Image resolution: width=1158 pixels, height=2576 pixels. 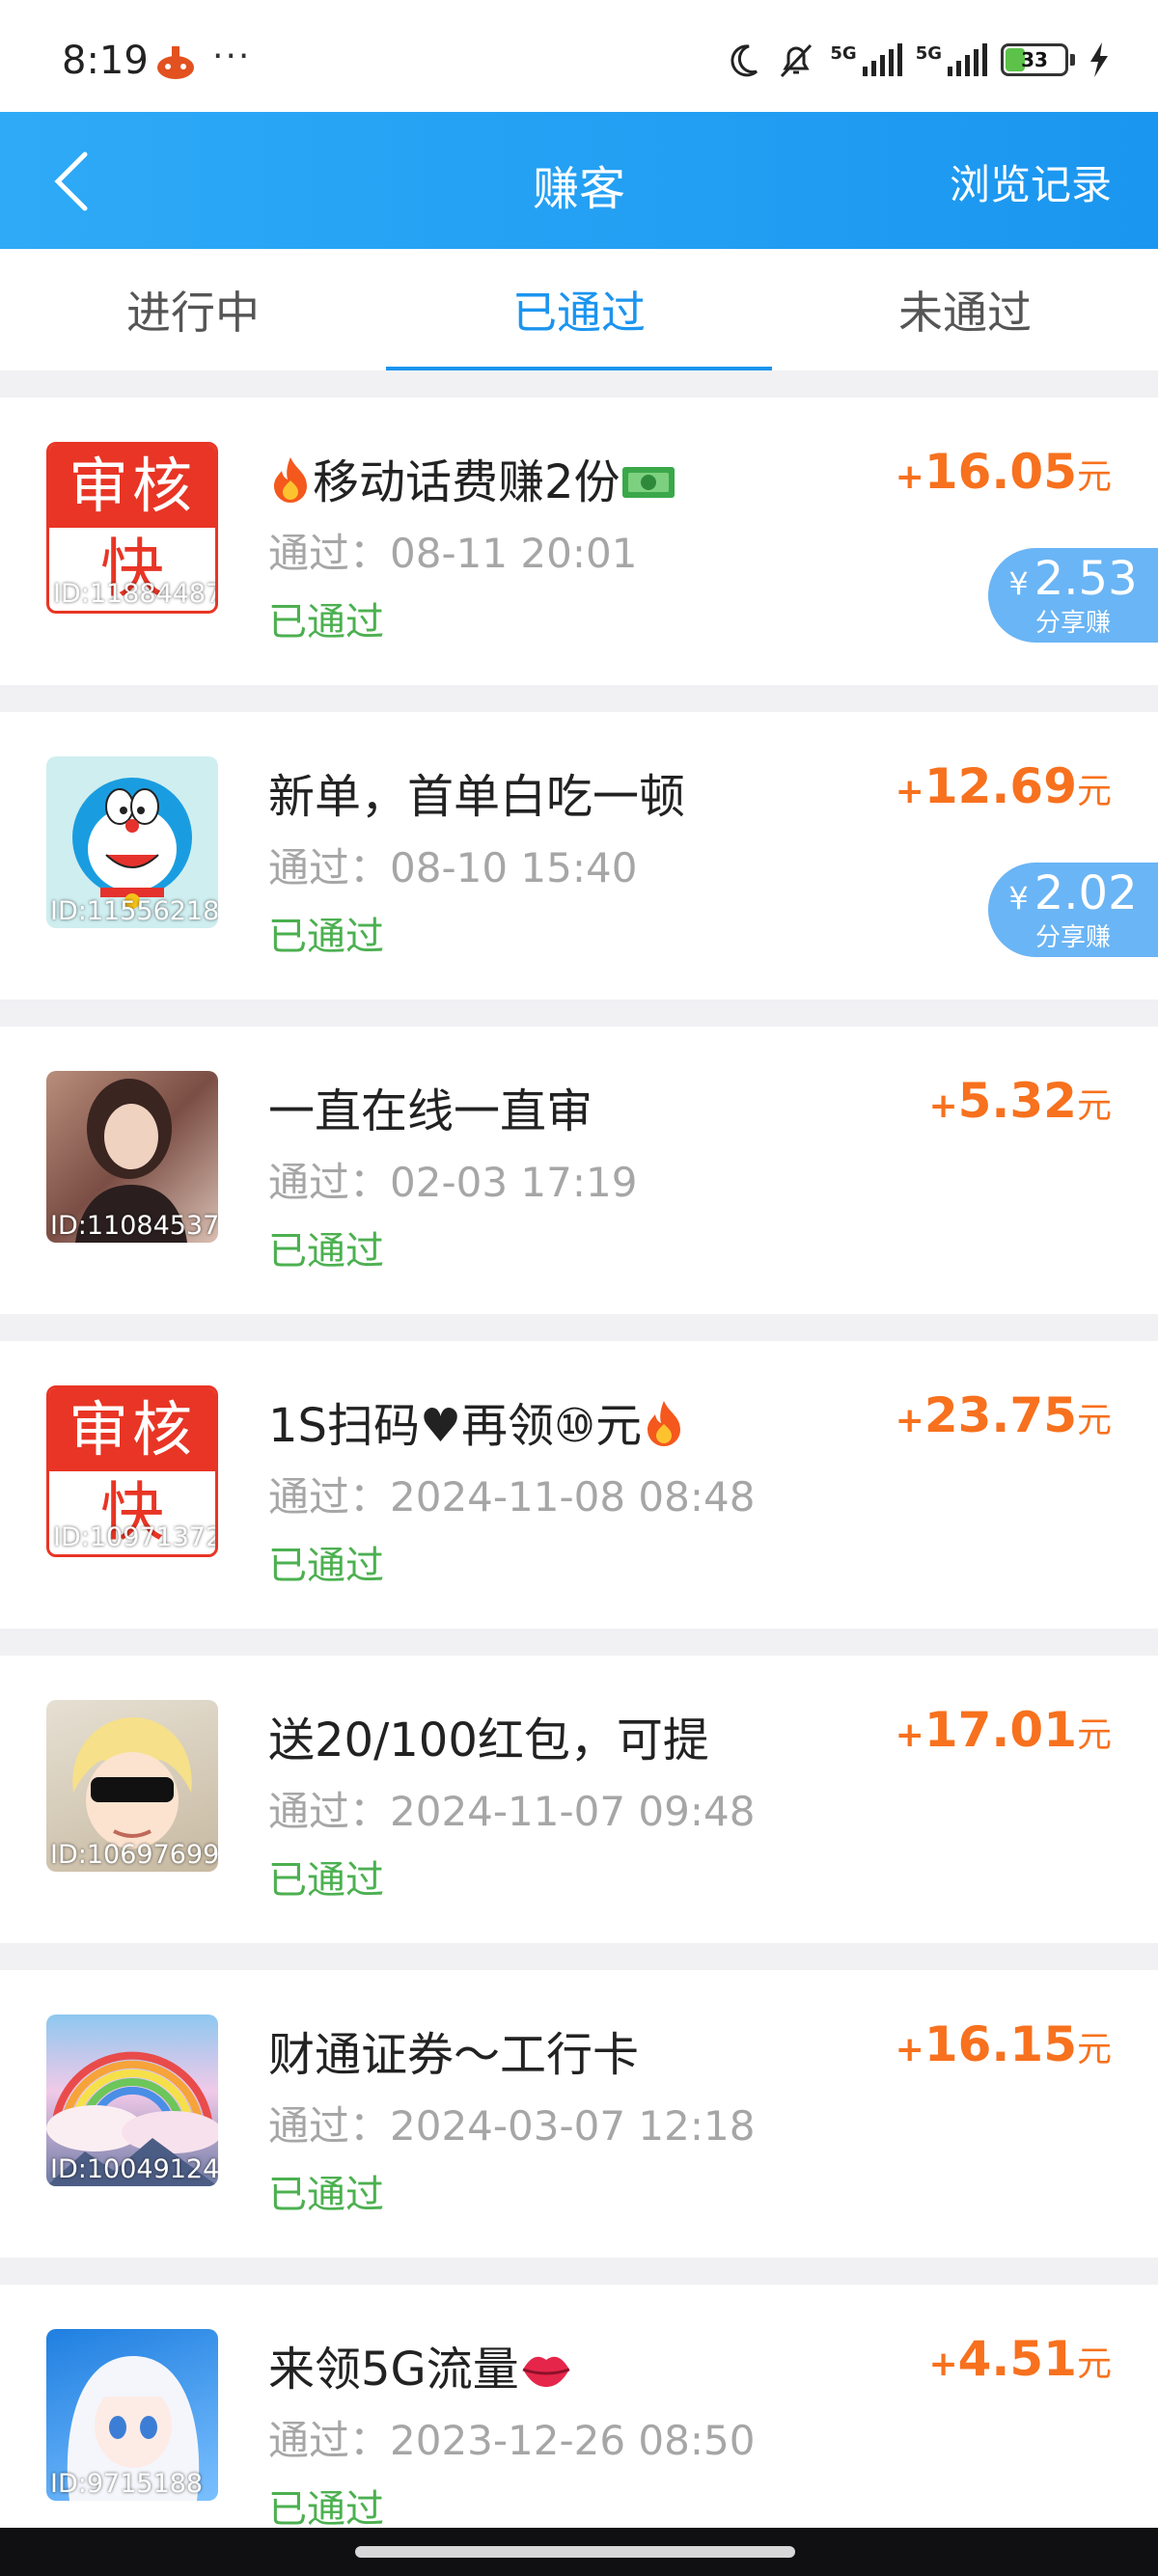 I want to click on approved-time: 通过：02-03 17:19, so click(x=453, y=1182).